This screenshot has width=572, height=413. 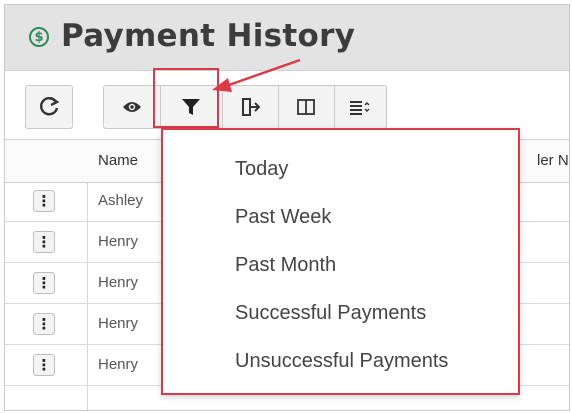 I want to click on filter-option-today: Today, so click(x=261, y=169).